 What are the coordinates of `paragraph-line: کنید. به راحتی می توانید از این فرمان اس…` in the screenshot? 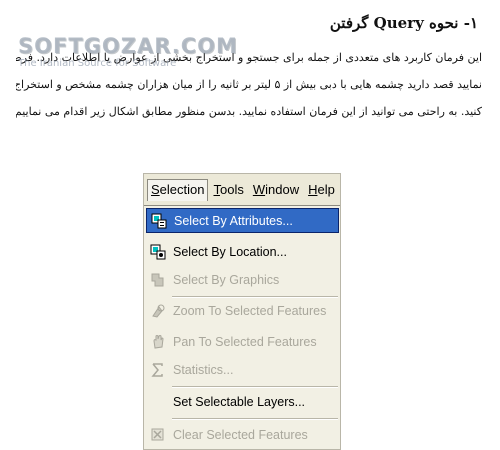 It's located at (249, 111).